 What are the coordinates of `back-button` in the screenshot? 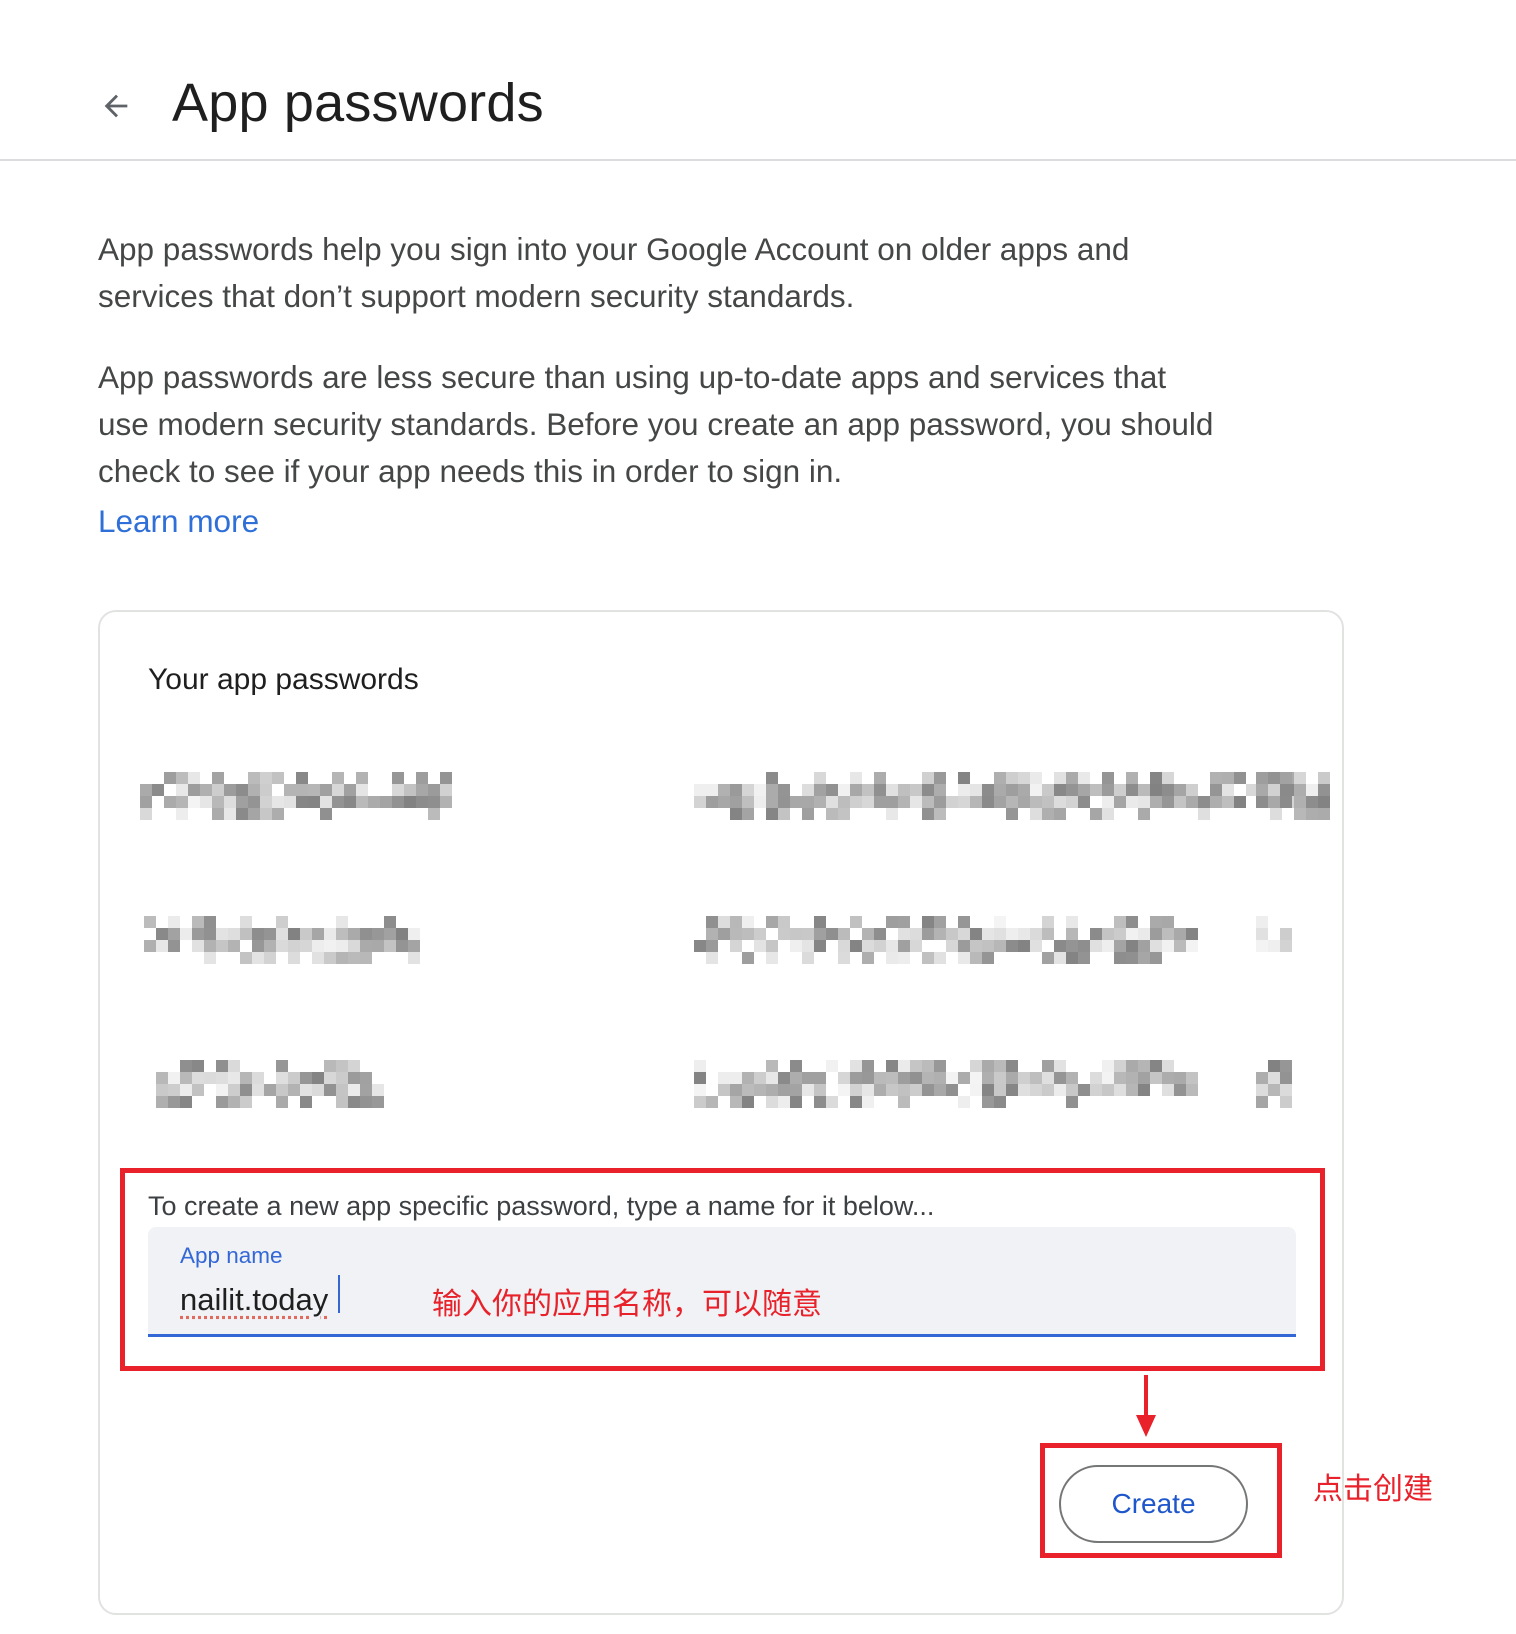 It's located at (116, 106).